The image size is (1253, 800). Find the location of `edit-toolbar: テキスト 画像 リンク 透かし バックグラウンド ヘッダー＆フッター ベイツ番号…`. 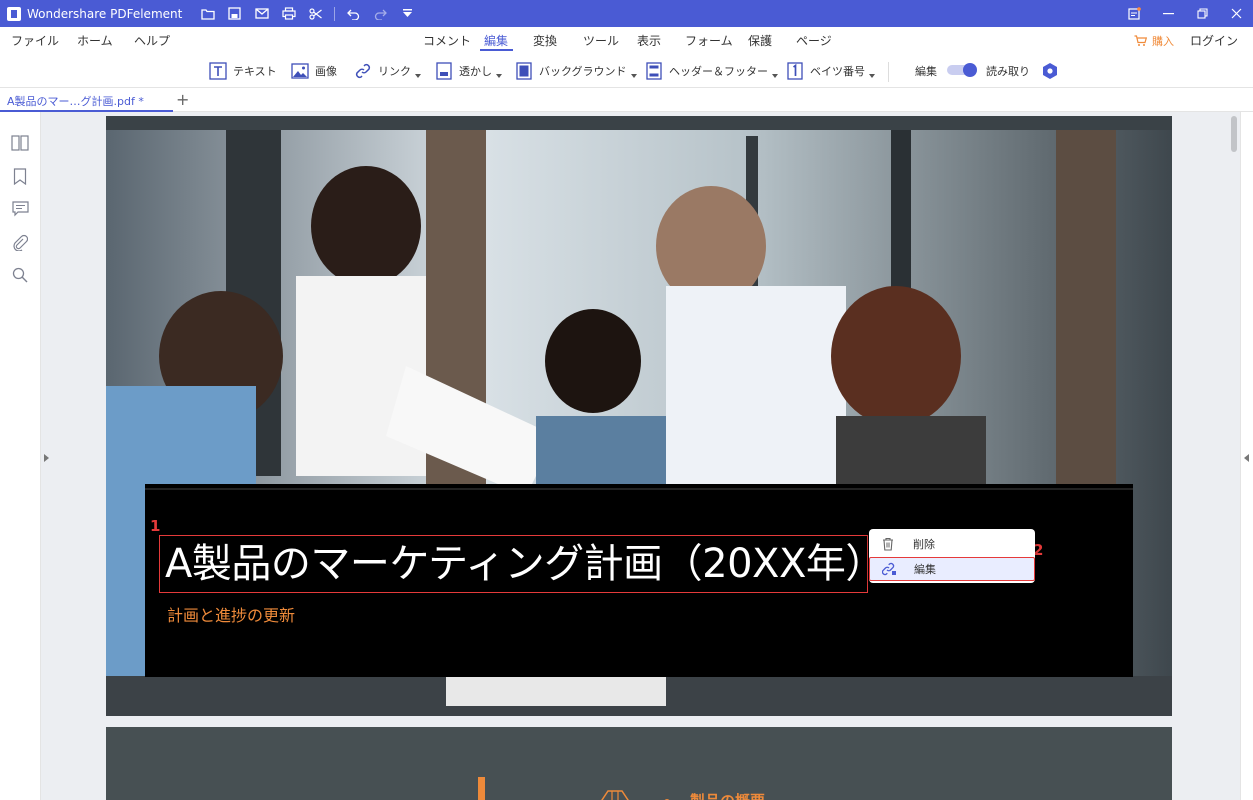

edit-toolbar: テキスト 画像 リンク 透かし バックグラウンド ヘッダー＆フッター ベイツ番号… is located at coordinates (626, 71).